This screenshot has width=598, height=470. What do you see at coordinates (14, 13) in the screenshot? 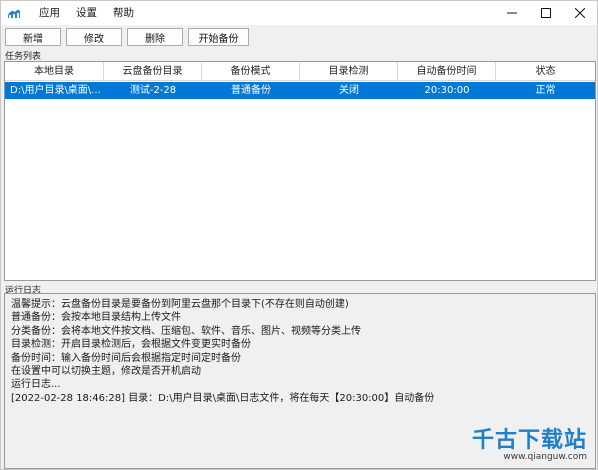
I see `app-logo-icon` at bounding box center [14, 13].